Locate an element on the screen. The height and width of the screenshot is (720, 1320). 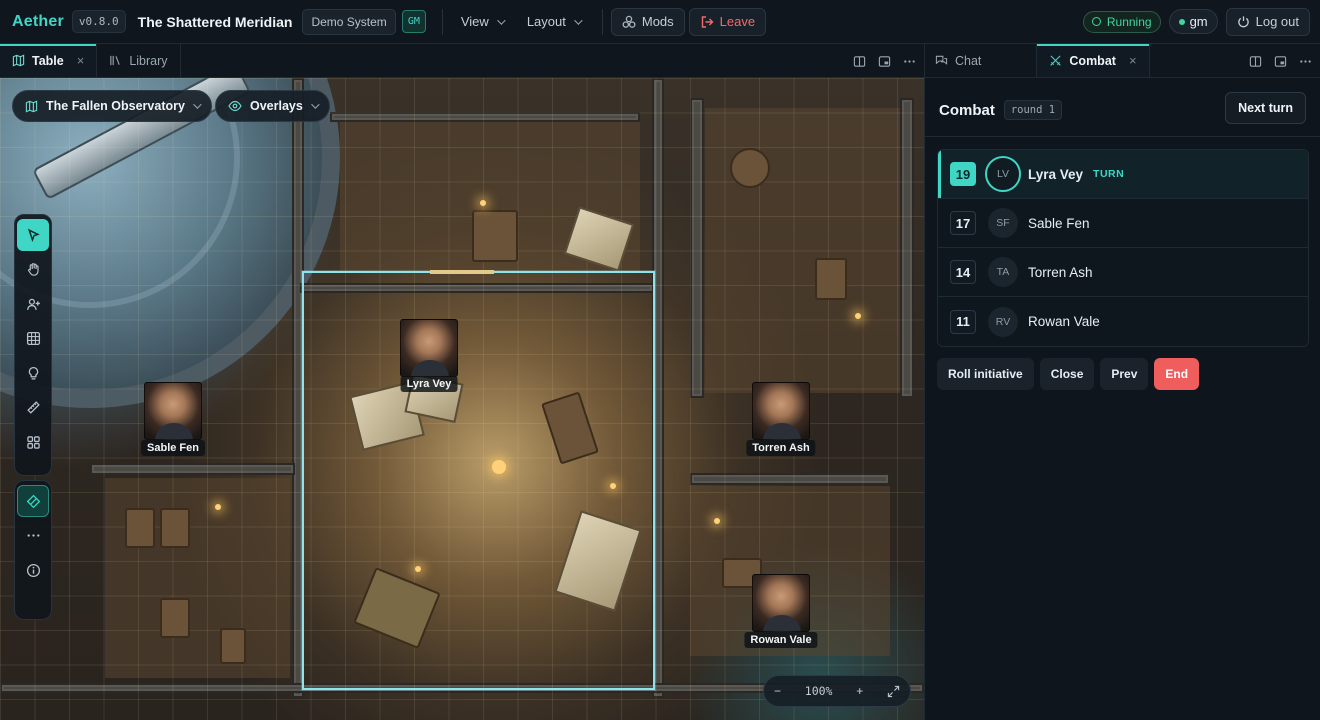
close-combat-button: Close is located at coordinates (1067, 374).